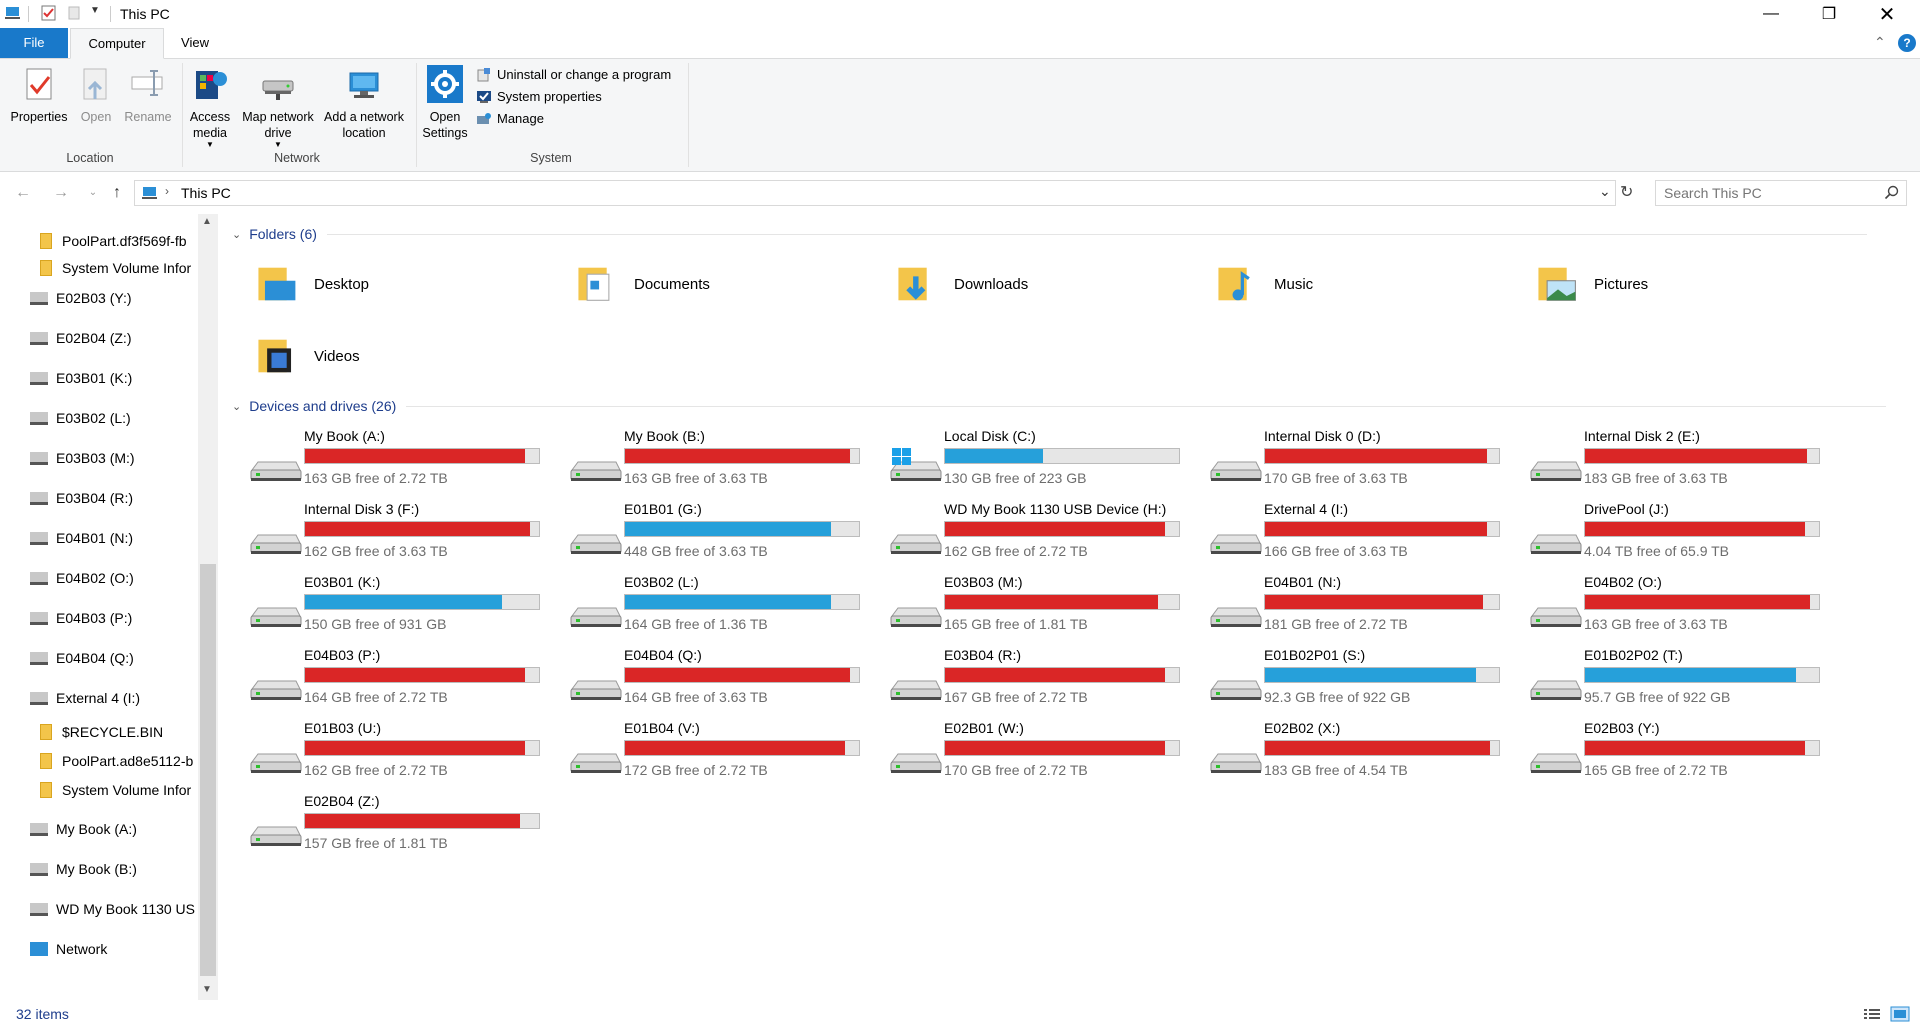 The image size is (1920, 1030). Describe the element at coordinates (1887, 14) in the screenshot. I see `close-button: ✕` at that location.